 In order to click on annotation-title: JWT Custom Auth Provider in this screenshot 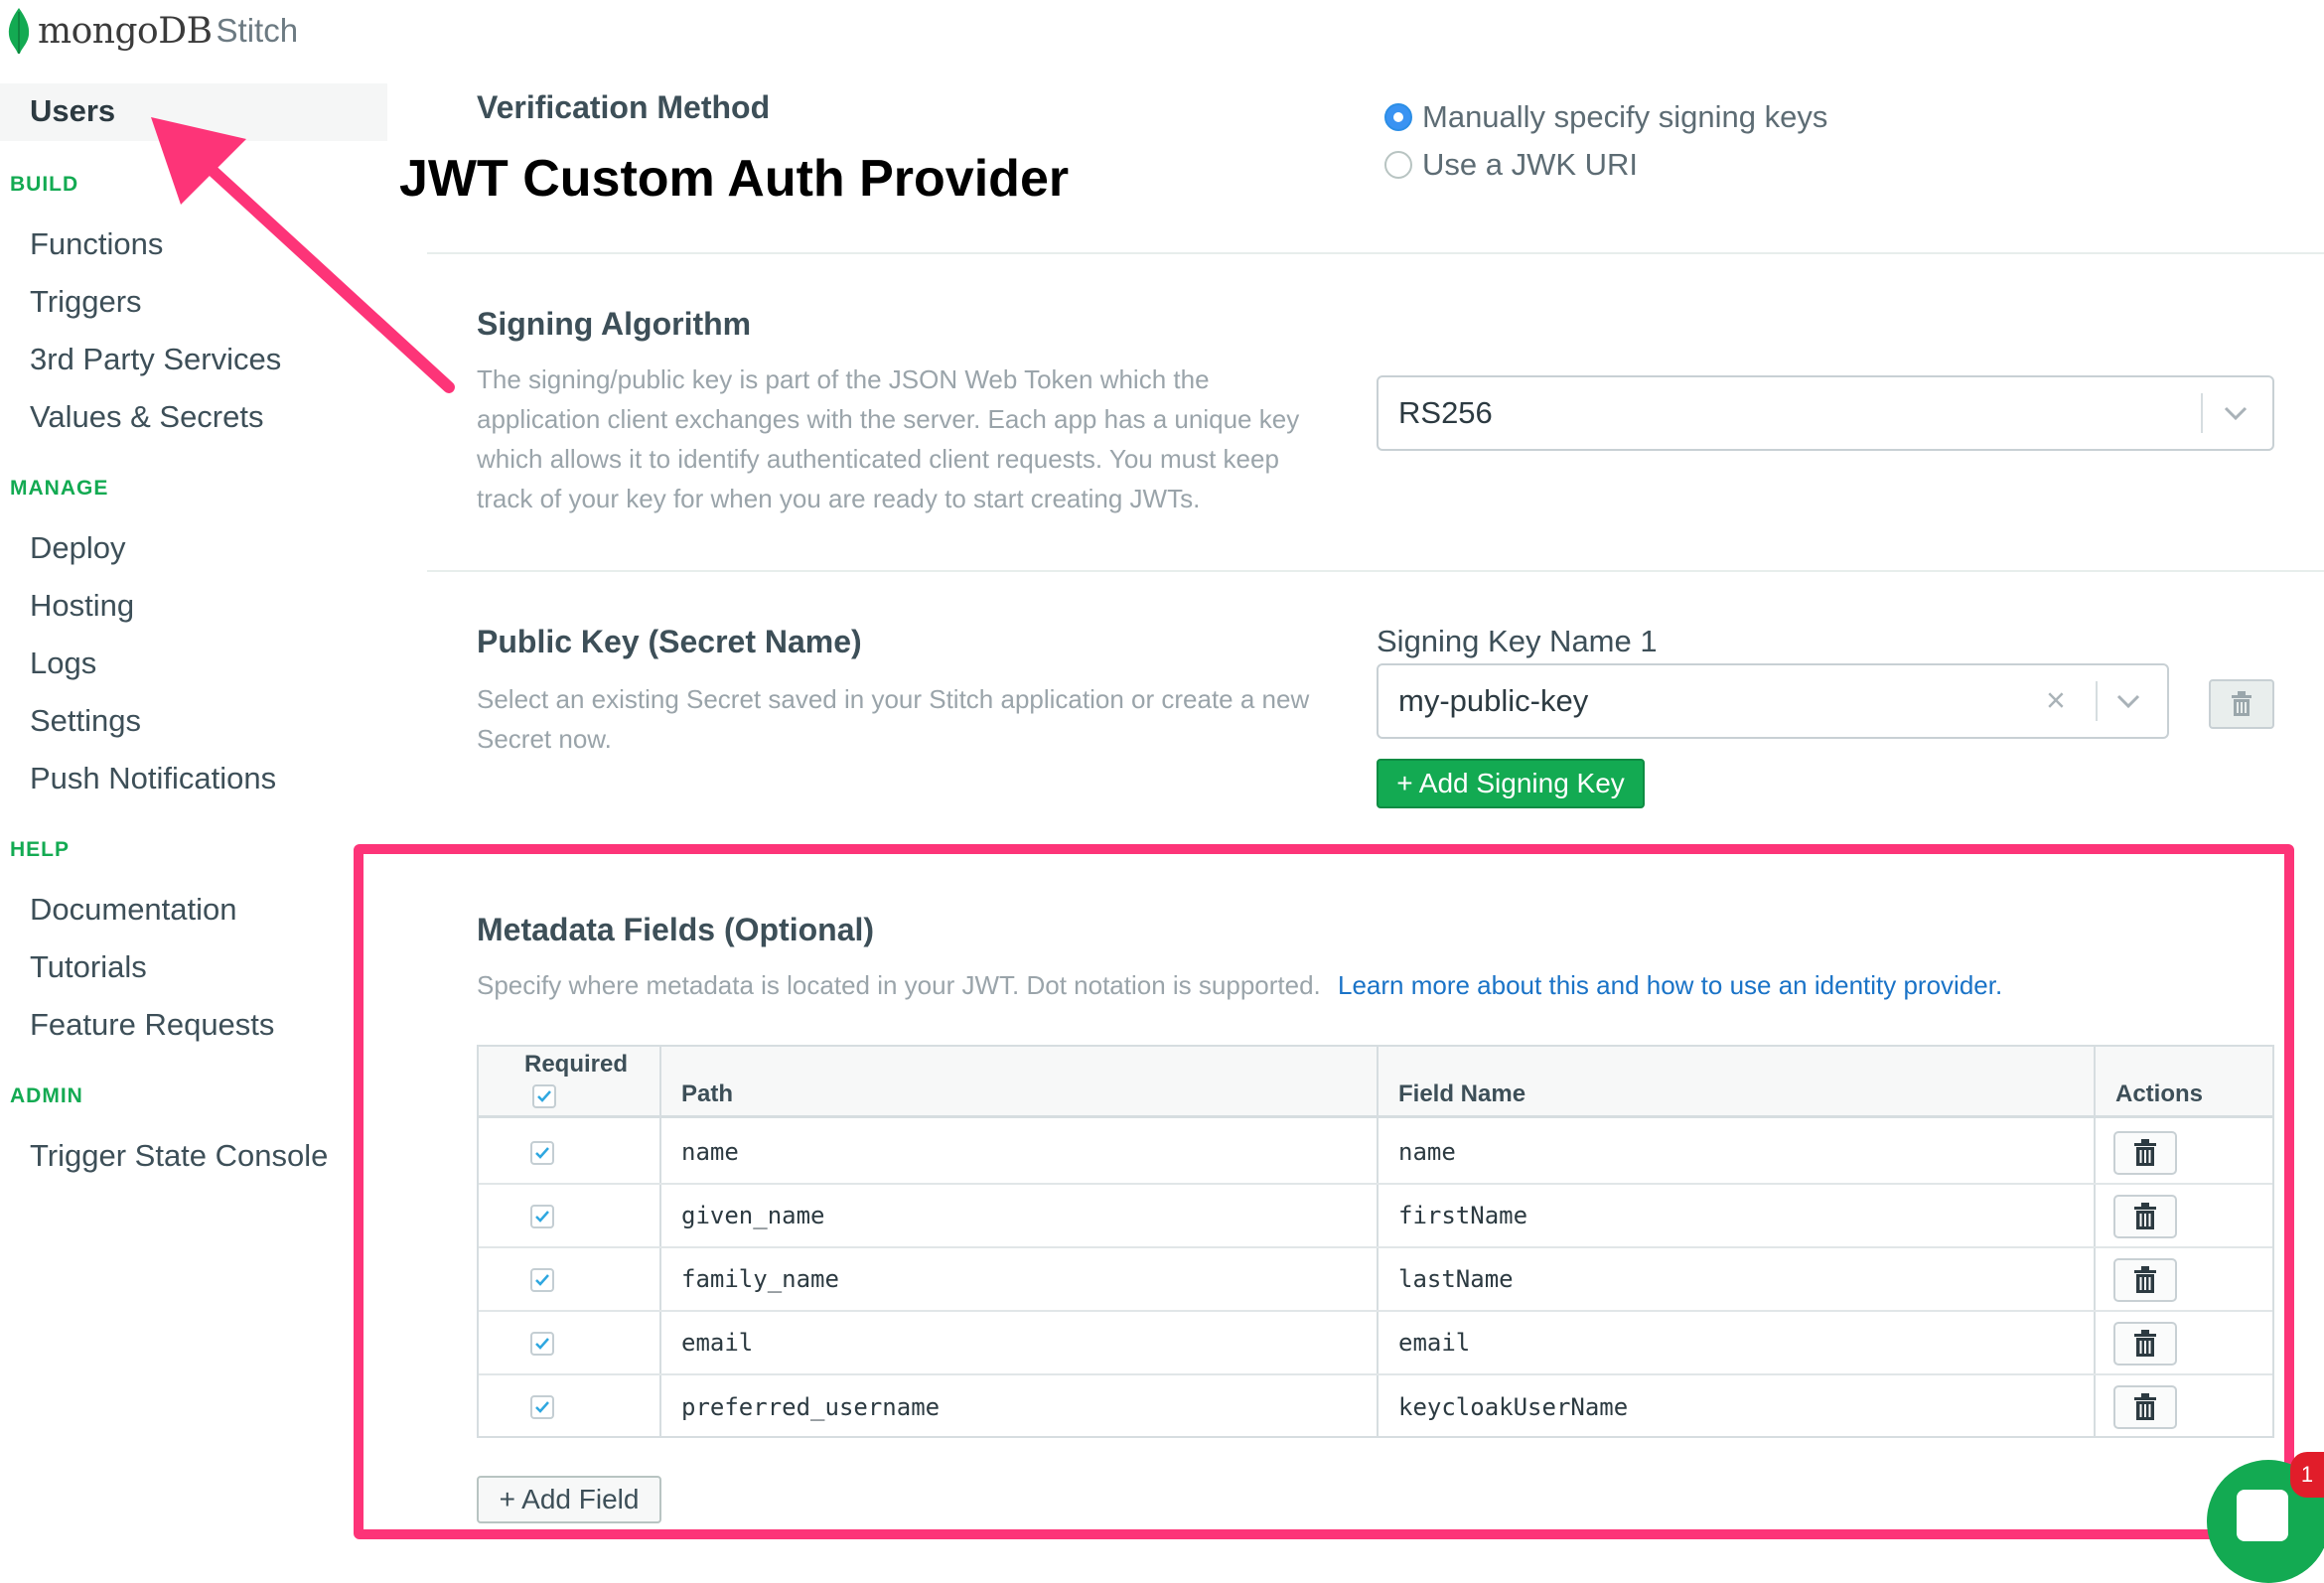, I will do `click(734, 179)`.